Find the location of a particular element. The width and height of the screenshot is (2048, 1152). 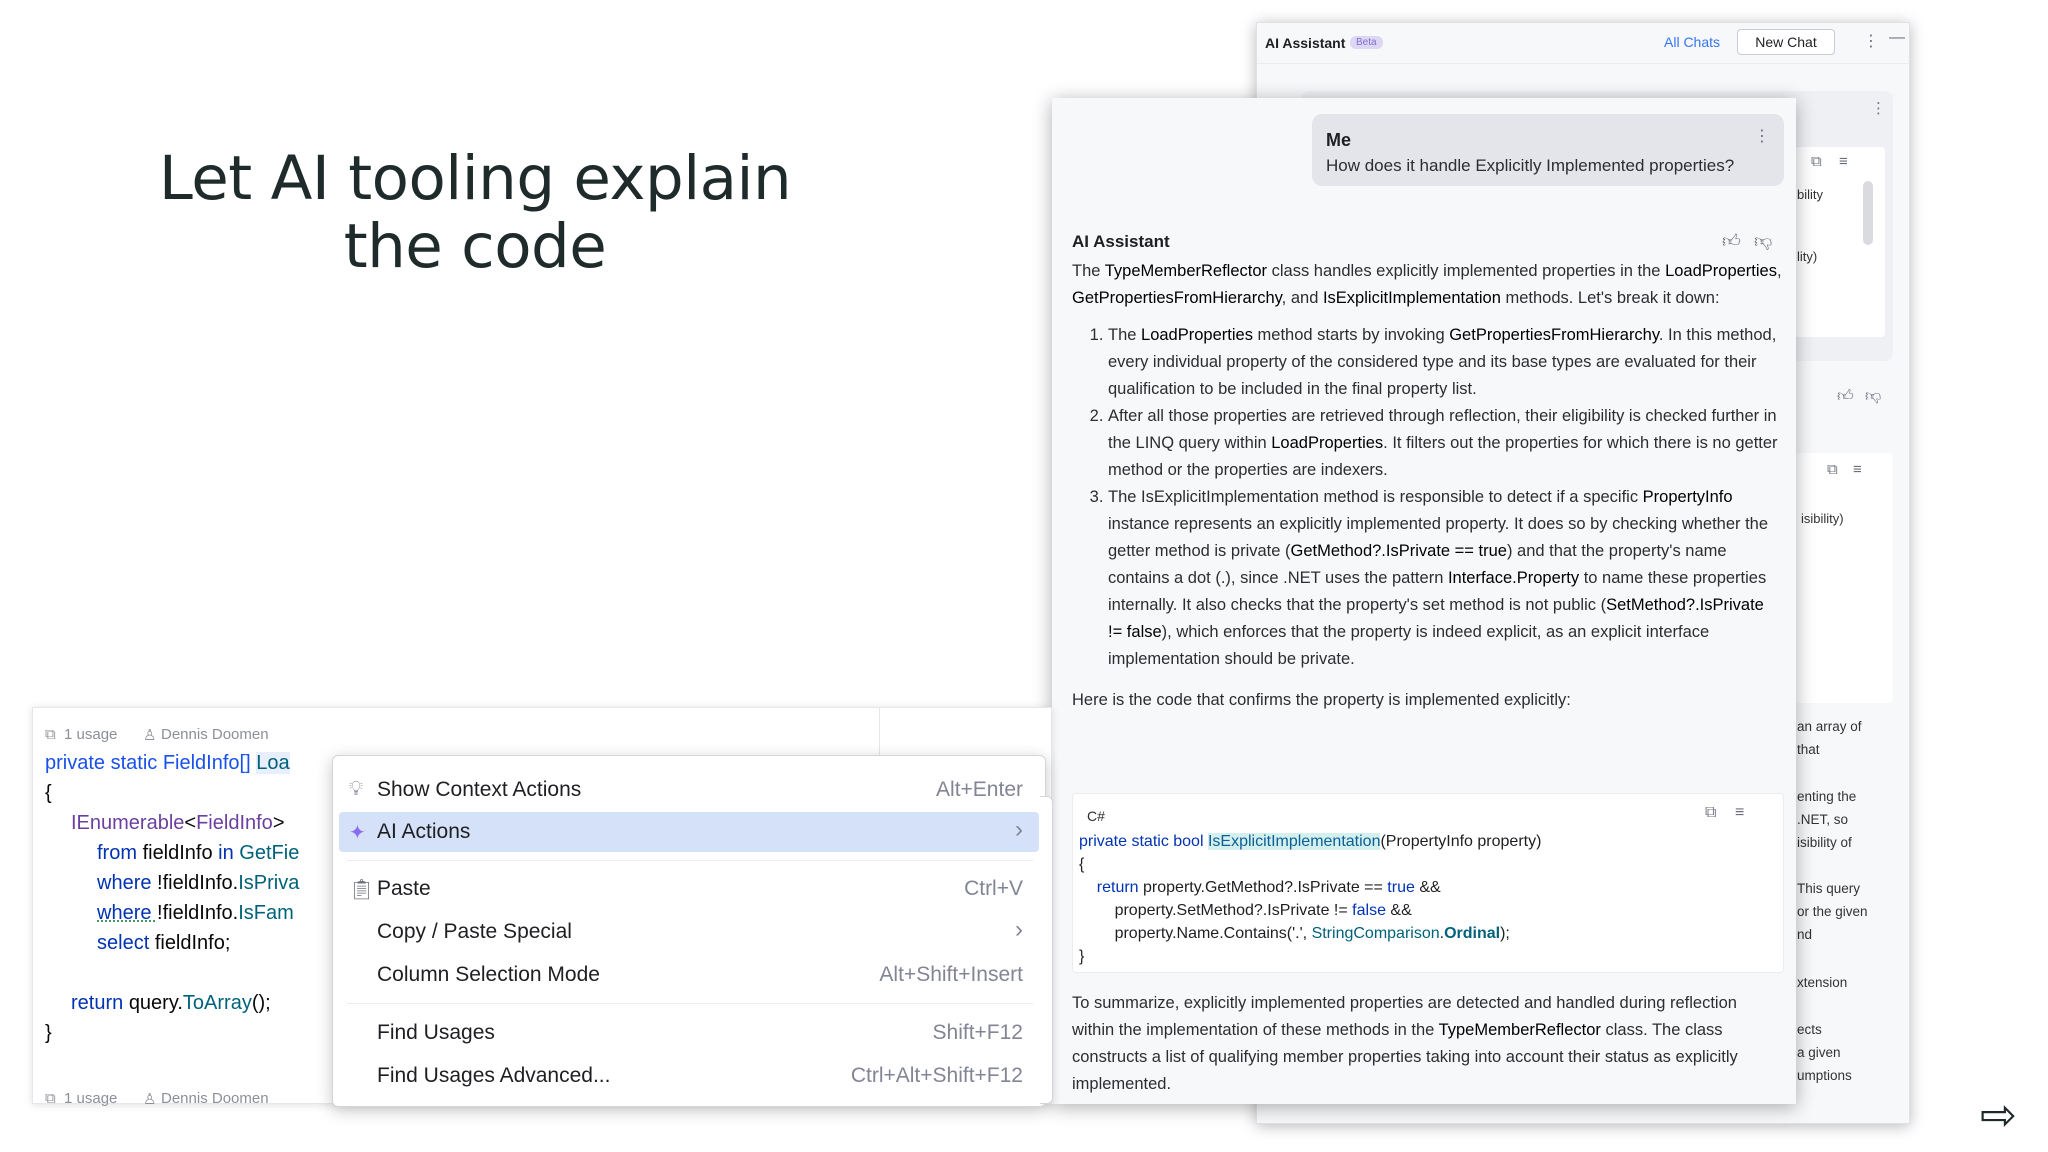

code-line: return query.ToArray(); is located at coordinates (171, 1003).